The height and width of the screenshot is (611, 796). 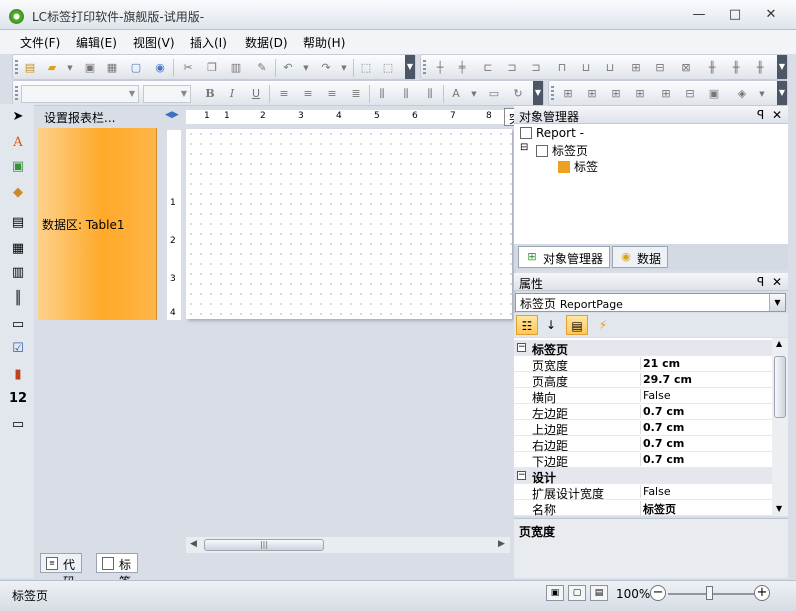 What do you see at coordinates (699, 15) in the screenshot?
I see `minimize-button: —` at bounding box center [699, 15].